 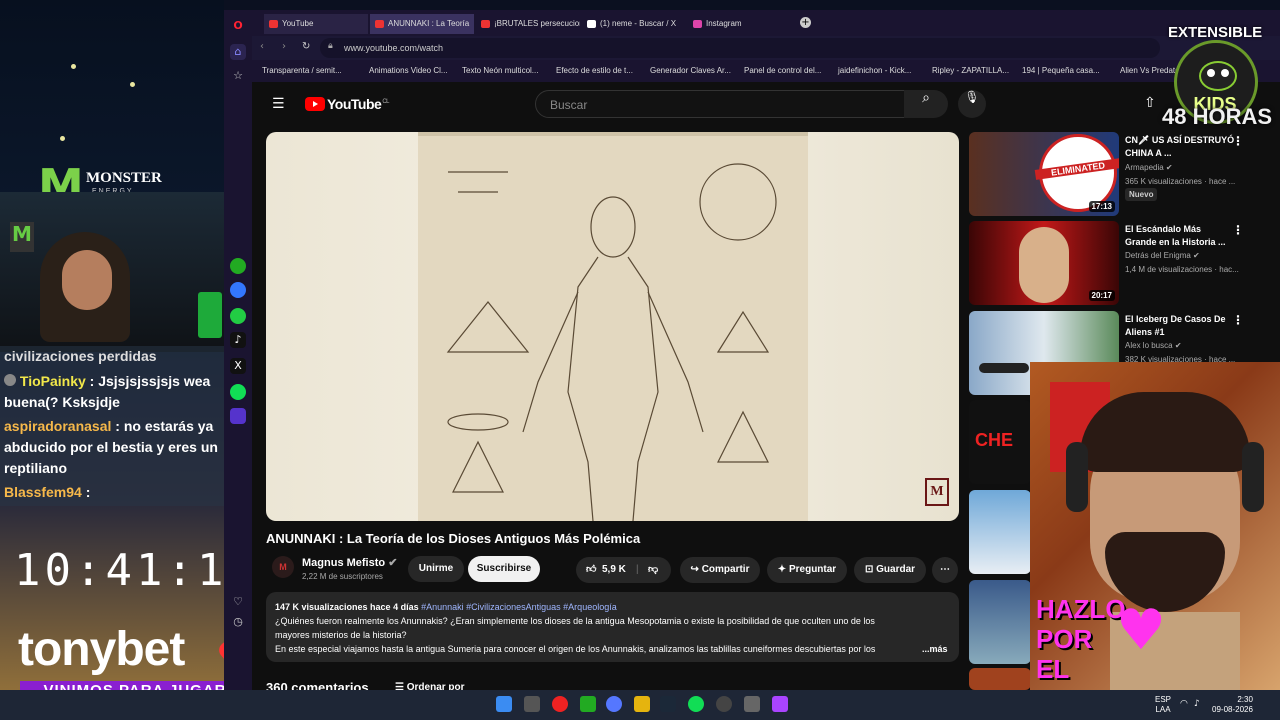 What do you see at coordinates (720, 104) in the screenshot?
I see `search-input: Buscar` at bounding box center [720, 104].